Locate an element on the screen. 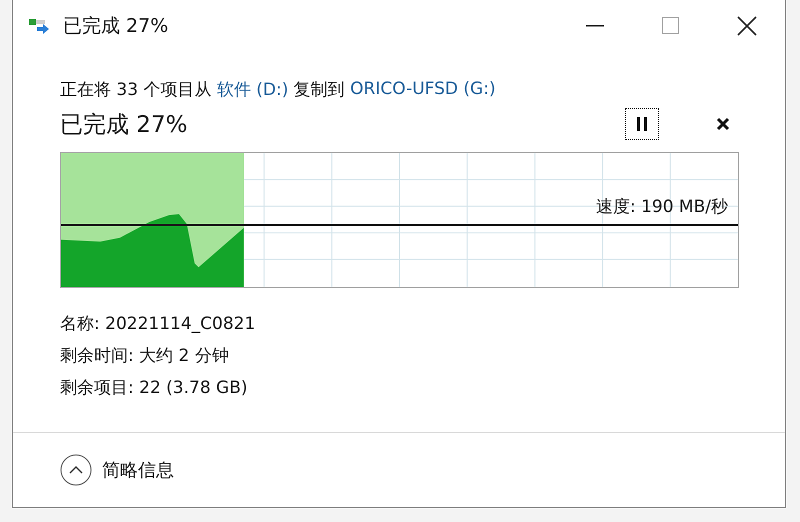 This screenshot has width=800, height=522. close-icon is located at coordinates (747, 26).